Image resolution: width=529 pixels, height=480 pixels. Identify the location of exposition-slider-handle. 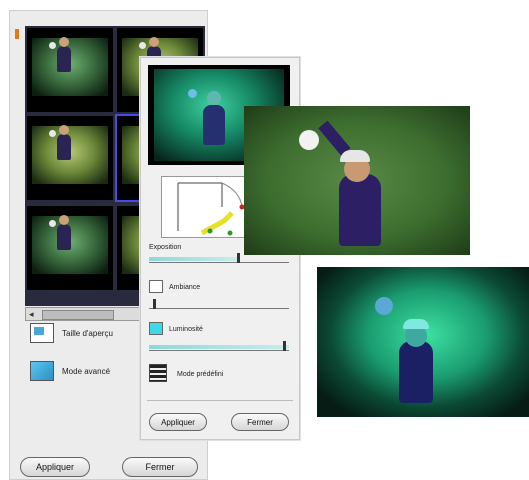
(238, 258).